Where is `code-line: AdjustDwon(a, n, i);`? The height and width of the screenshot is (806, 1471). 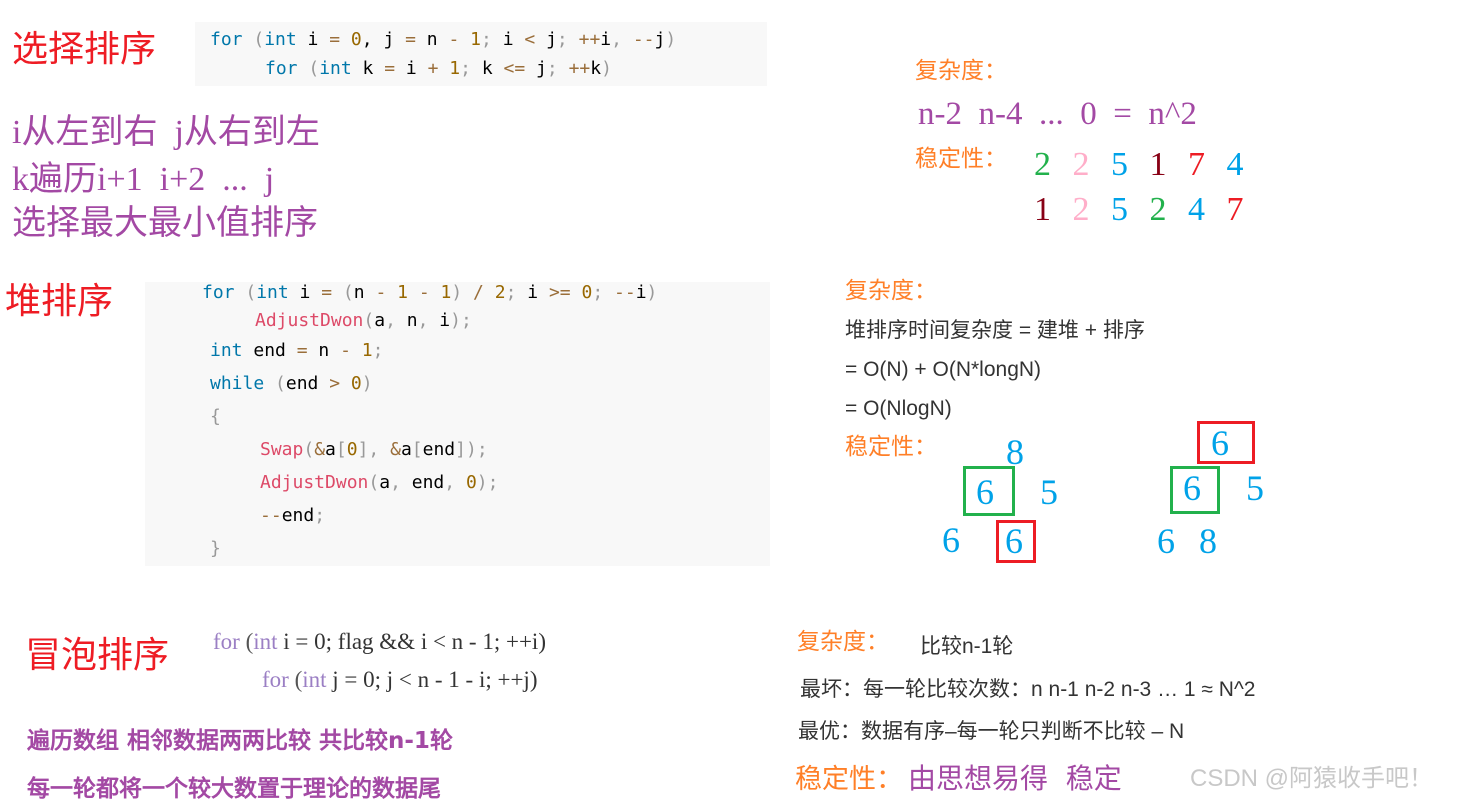
code-line: AdjustDwon(a, n, i); is located at coordinates (363, 321).